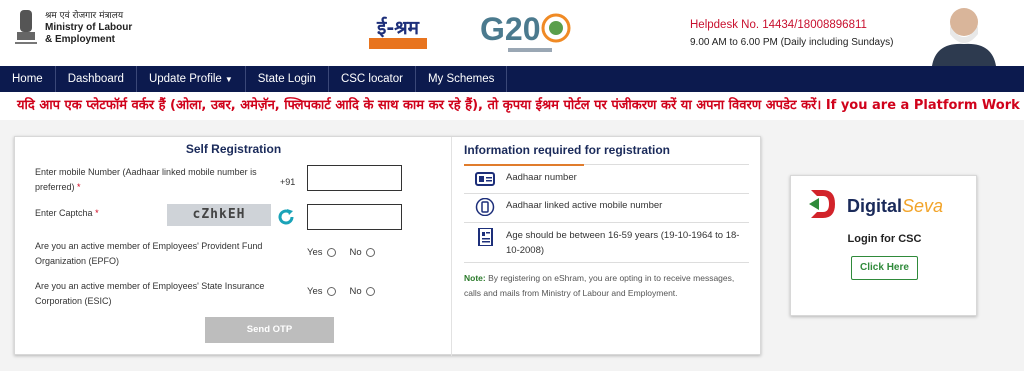 This screenshot has width=1024, height=371. I want to click on g20-logo: G20, so click(525, 31).